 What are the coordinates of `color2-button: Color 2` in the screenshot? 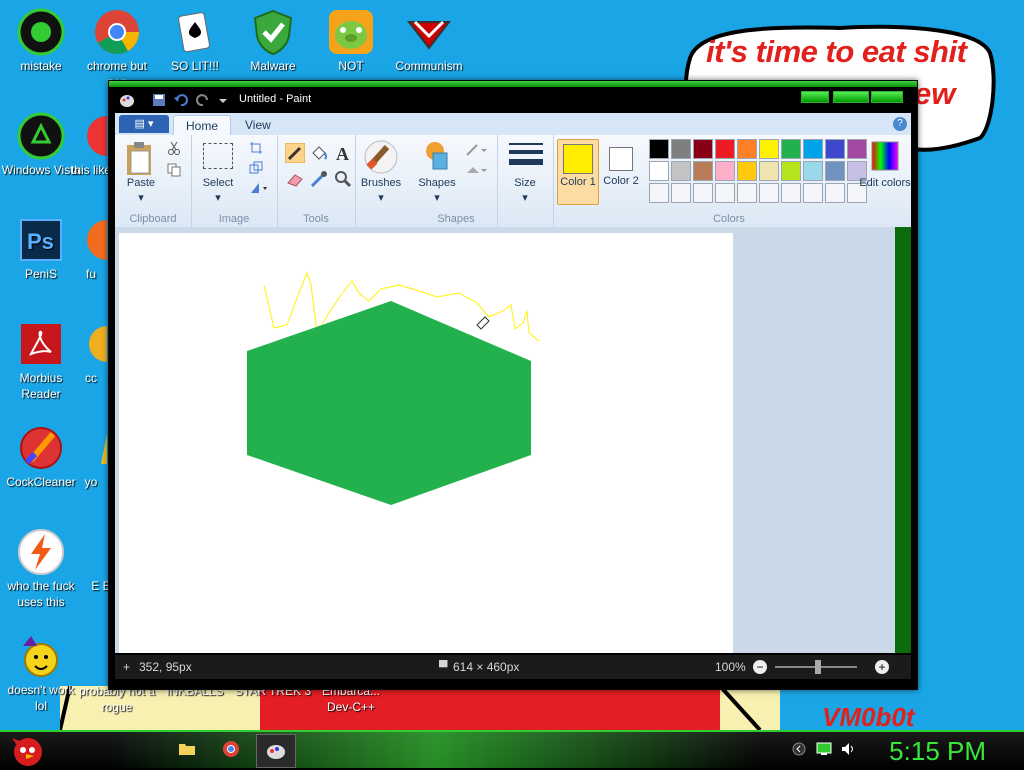 It's located at (621, 171).